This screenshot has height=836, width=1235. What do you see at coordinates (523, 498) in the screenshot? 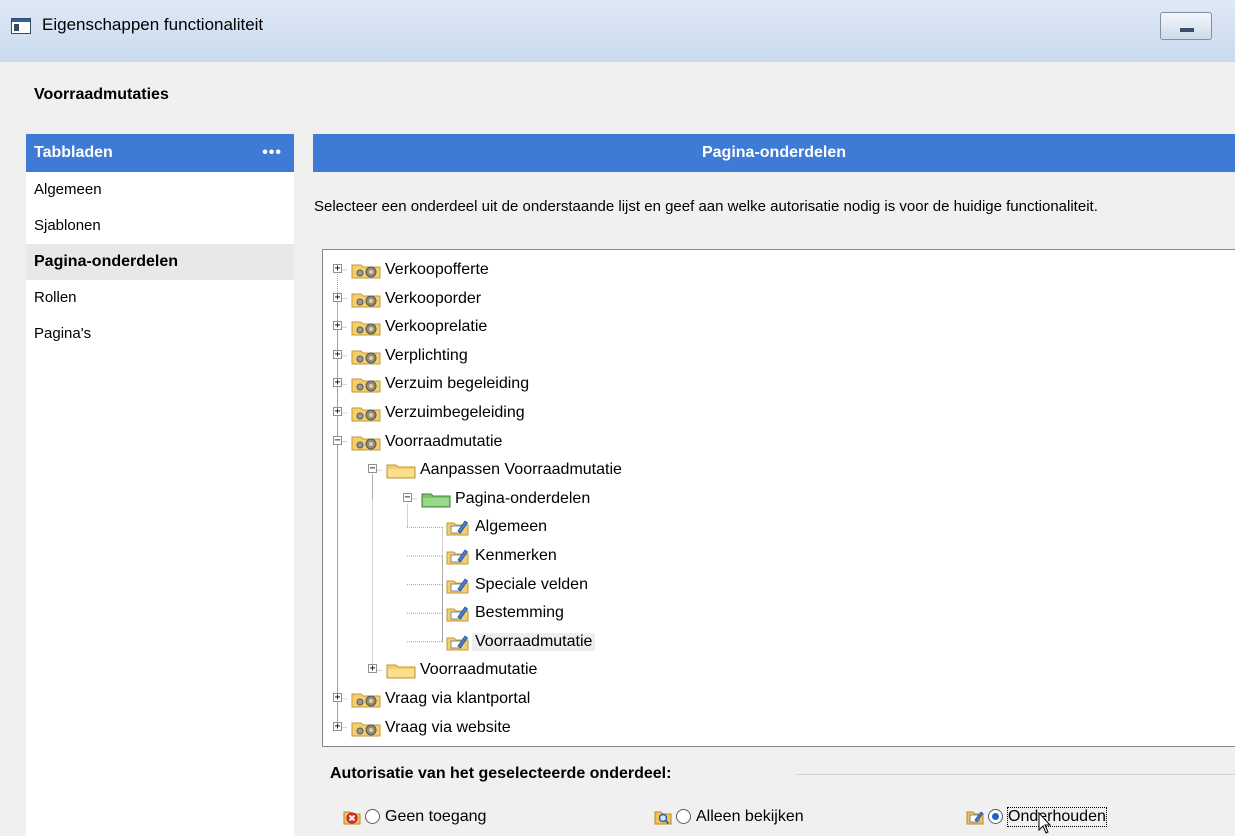
I see `tree-node-label: Pagina-onderdelen` at bounding box center [523, 498].